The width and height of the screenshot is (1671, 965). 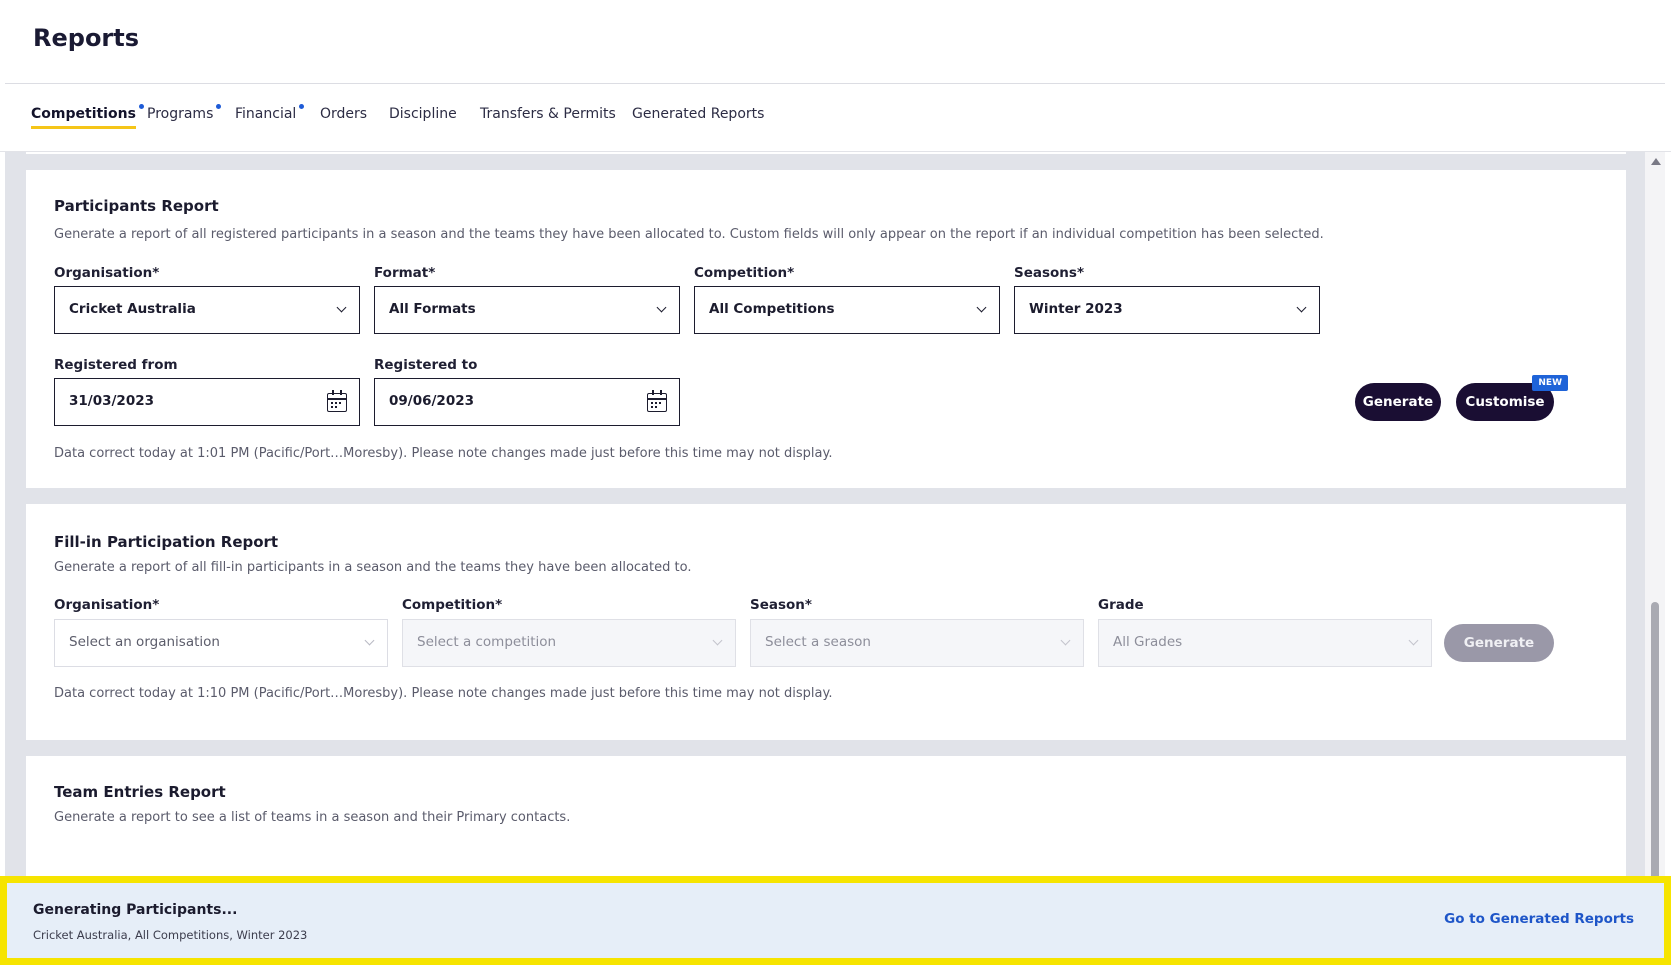 What do you see at coordinates (781, 605) in the screenshot?
I see `season-label: Season*` at bounding box center [781, 605].